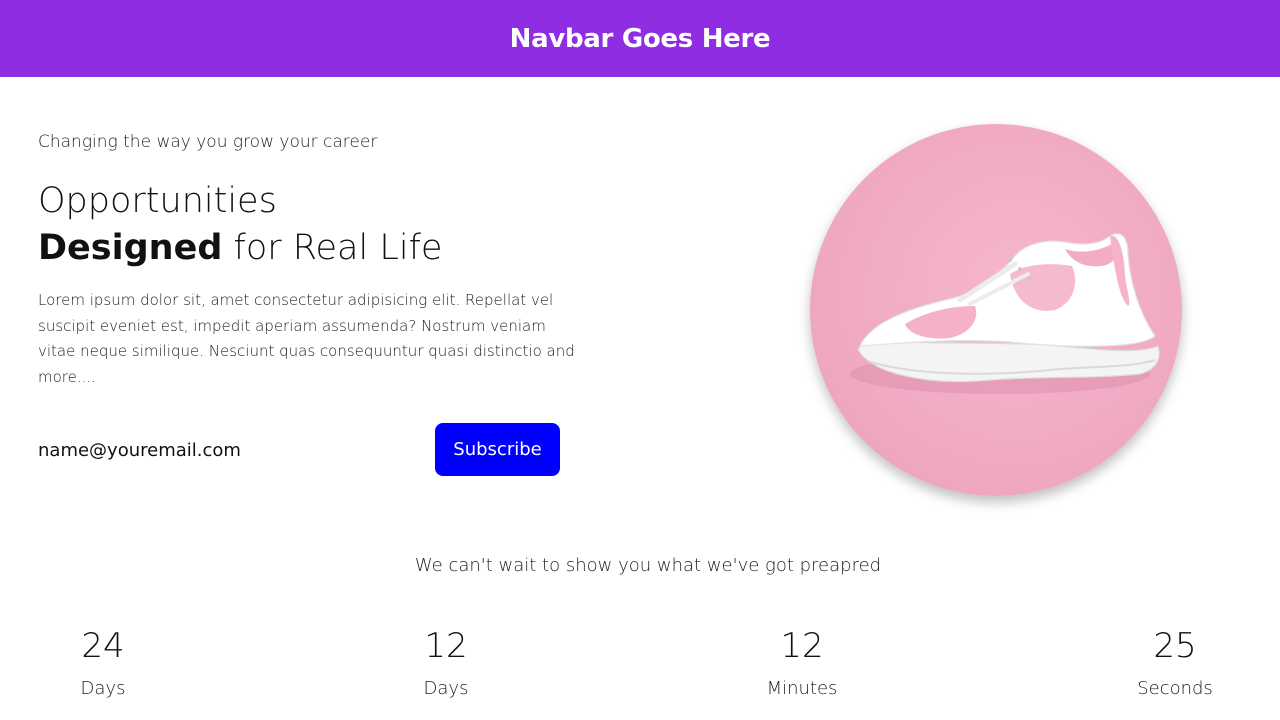  I want to click on hero-headline: Opportunities Designed for Real Life, so click(318, 225).